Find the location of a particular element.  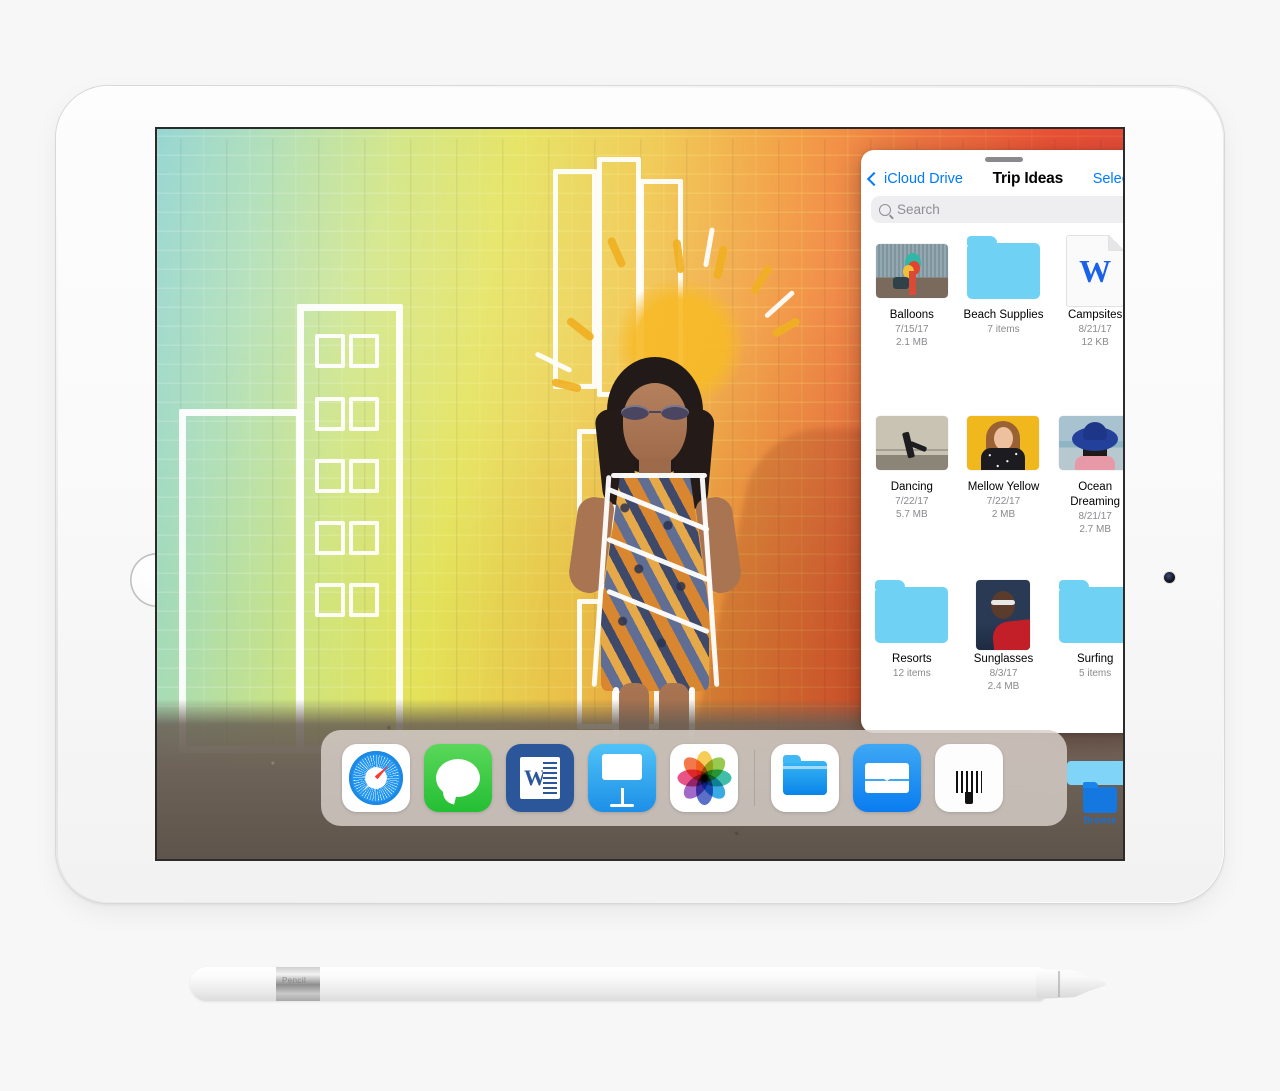

safari-icon is located at coordinates (376, 778).